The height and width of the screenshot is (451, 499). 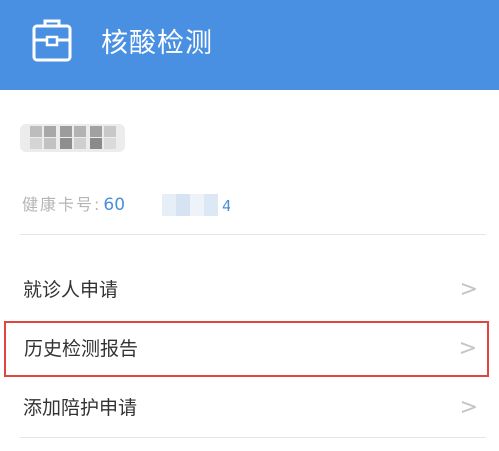 I want to click on menu-item-label: 历史检测报告, so click(x=81, y=349).